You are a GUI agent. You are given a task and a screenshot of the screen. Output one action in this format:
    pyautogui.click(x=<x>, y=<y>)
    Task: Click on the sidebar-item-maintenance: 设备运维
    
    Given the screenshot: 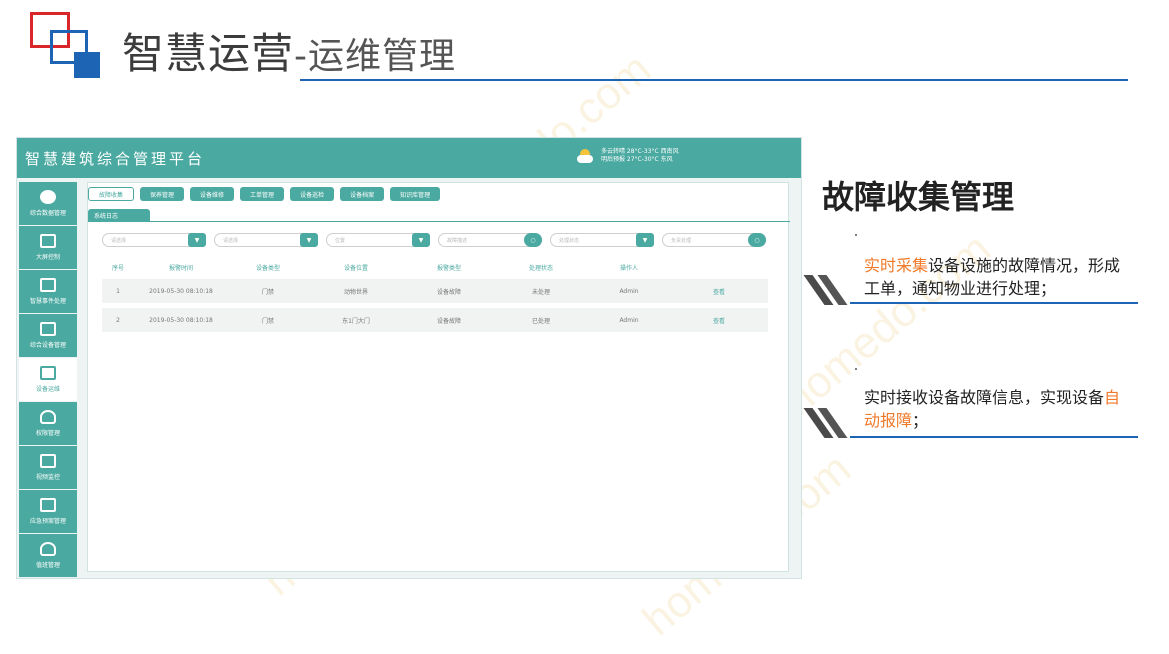 What is the action you would take?
    pyautogui.click(x=48, y=379)
    